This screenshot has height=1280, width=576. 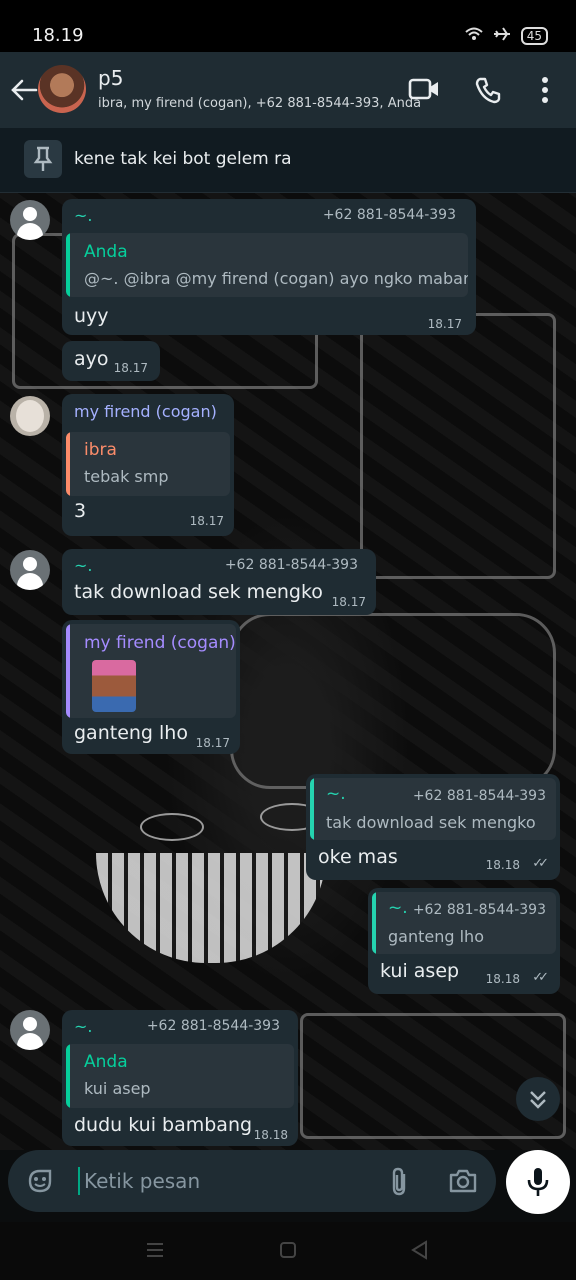 I want to click on status-bar: 18.19 45, so click(x=288, y=26).